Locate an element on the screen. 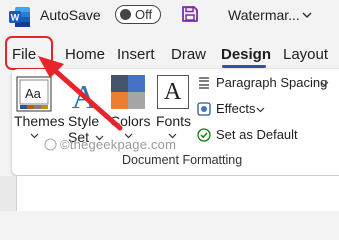 The height and width of the screenshot is (240, 339). word-logo-icon: W is located at coordinates (20, 17).